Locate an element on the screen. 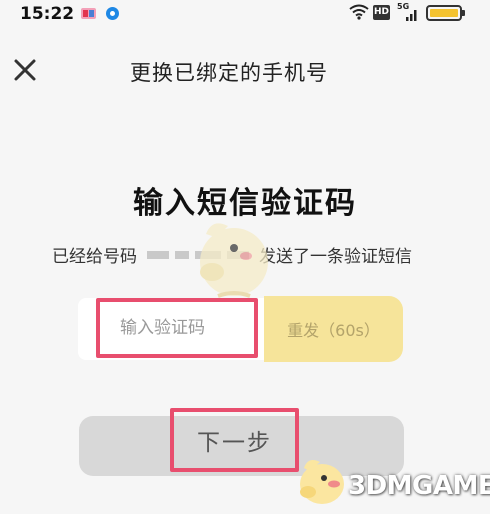 This screenshot has width=490, height=514. status-time: 15:22 is located at coordinates (47, 14).